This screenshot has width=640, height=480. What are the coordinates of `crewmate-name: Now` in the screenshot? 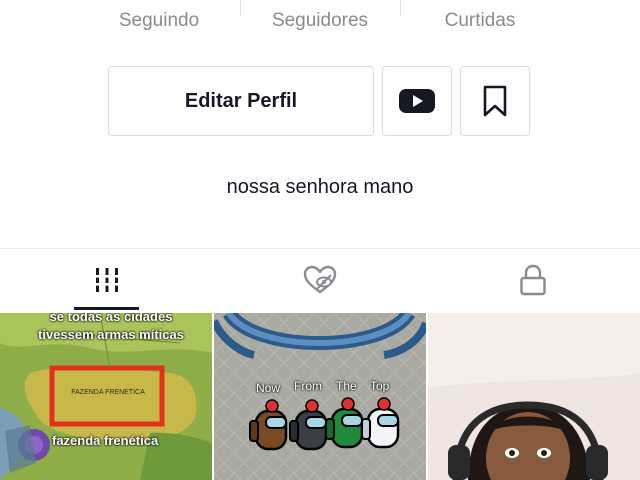 It's located at (268, 388).